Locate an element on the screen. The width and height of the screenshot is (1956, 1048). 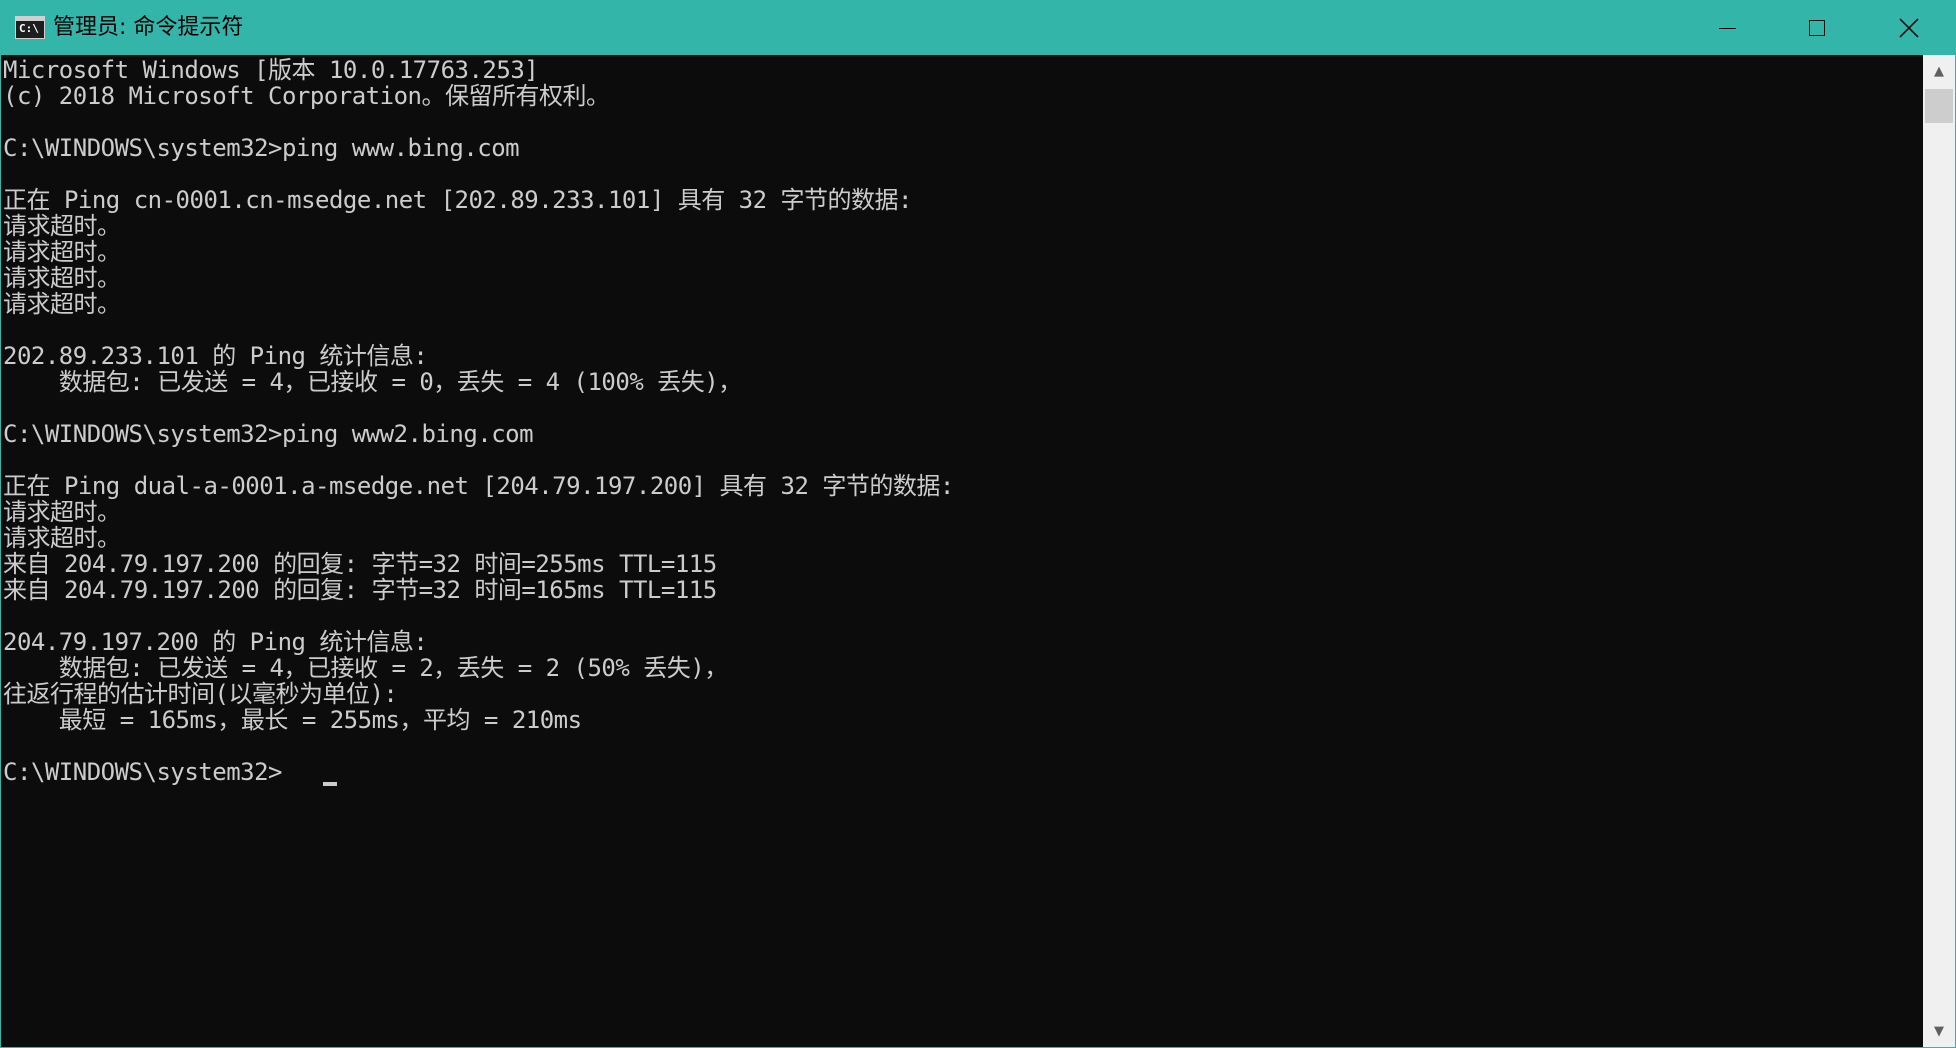
console-line: C:\WINDOWS\system32>ping www2.bing.com is located at coordinates (268, 434).